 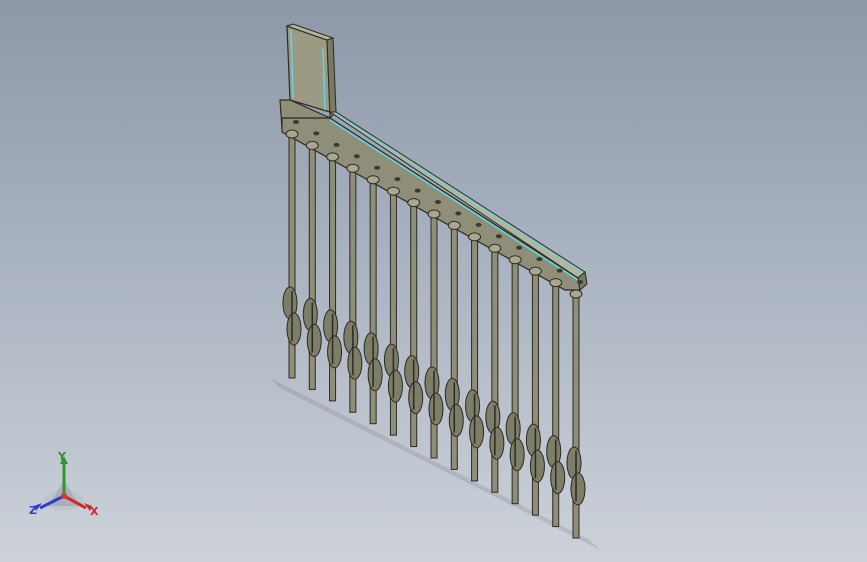 I want to click on triad-z-label: Z, so click(x=33, y=510).